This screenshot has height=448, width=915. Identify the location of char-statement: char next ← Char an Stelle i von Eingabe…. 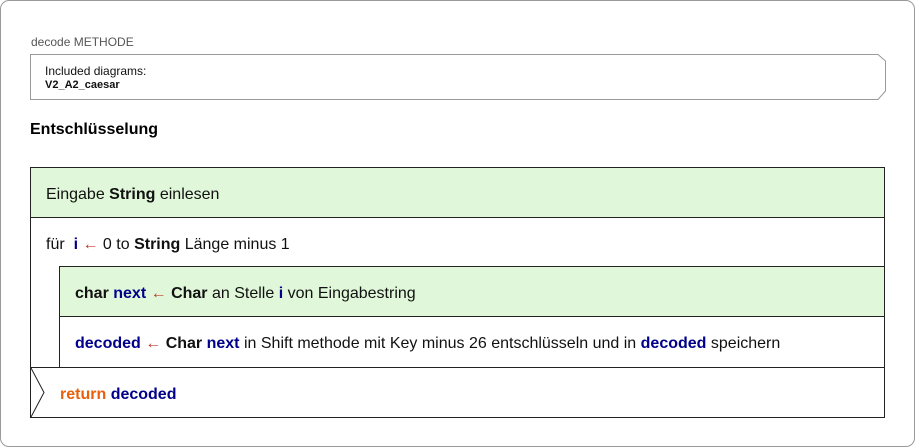
(245, 294).